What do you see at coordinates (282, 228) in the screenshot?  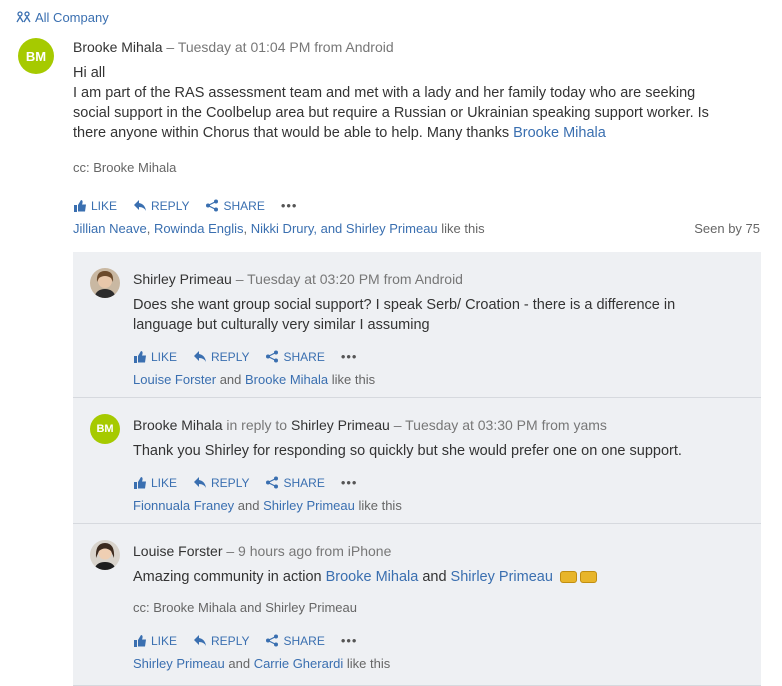 I see `liker-link: Nikki Drury` at bounding box center [282, 228].